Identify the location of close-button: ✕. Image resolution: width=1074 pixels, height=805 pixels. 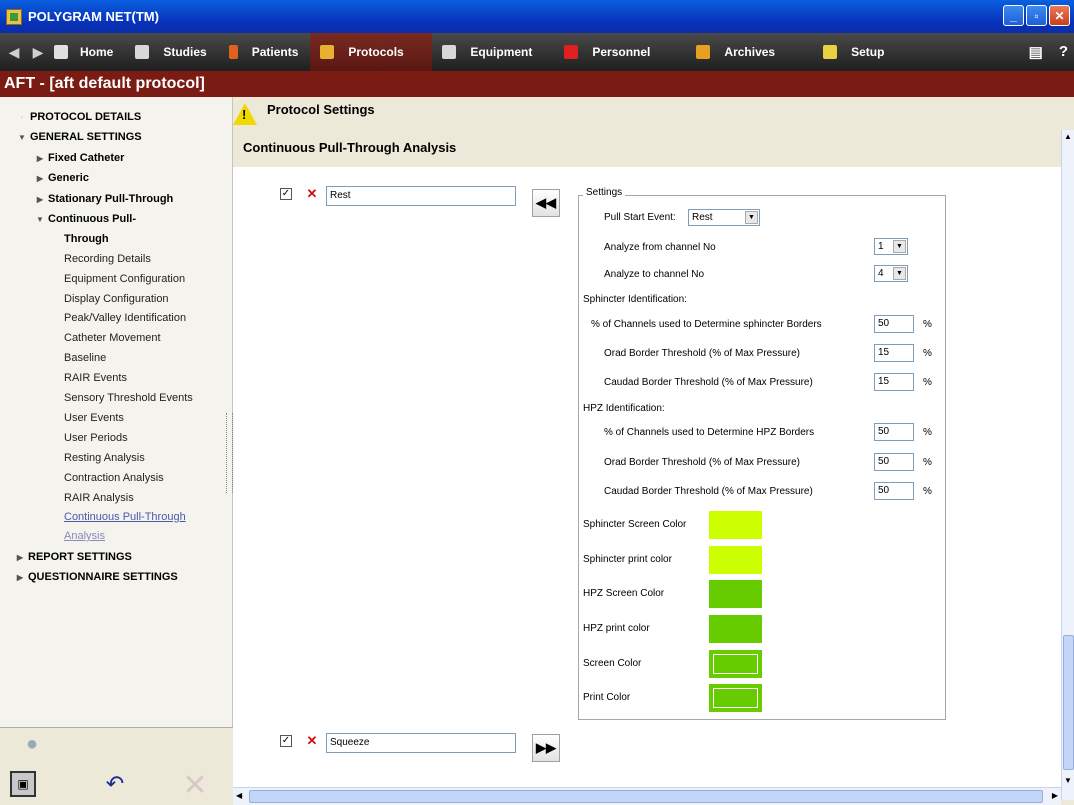
(1059, 15).